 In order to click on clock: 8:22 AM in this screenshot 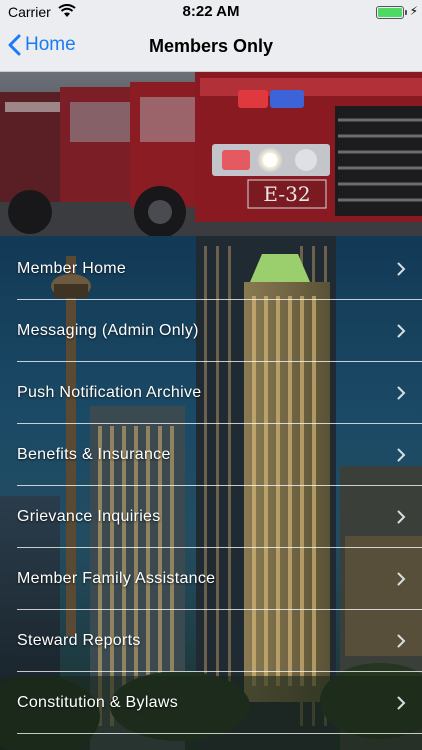, I will do `click(211, 11)`.